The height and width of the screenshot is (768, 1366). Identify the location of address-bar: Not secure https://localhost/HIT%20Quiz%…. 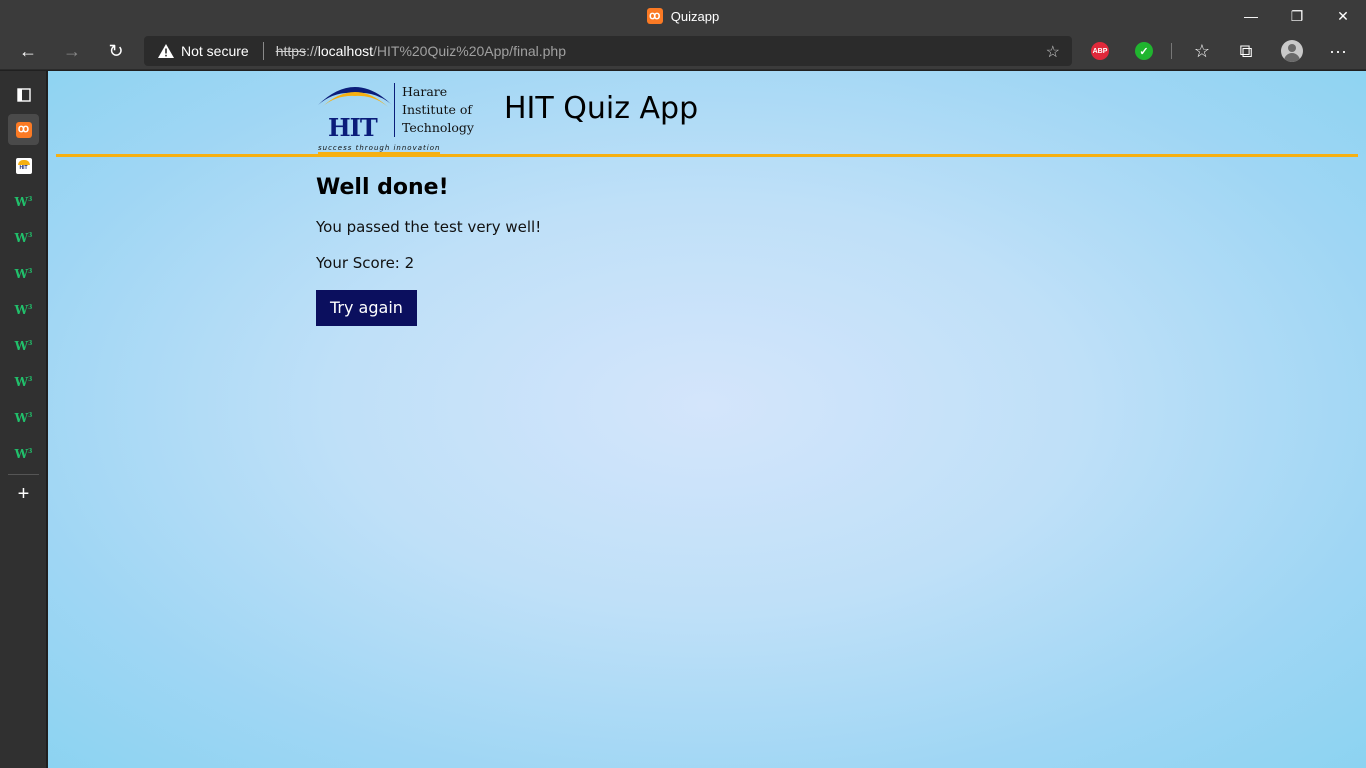
(608, 51).